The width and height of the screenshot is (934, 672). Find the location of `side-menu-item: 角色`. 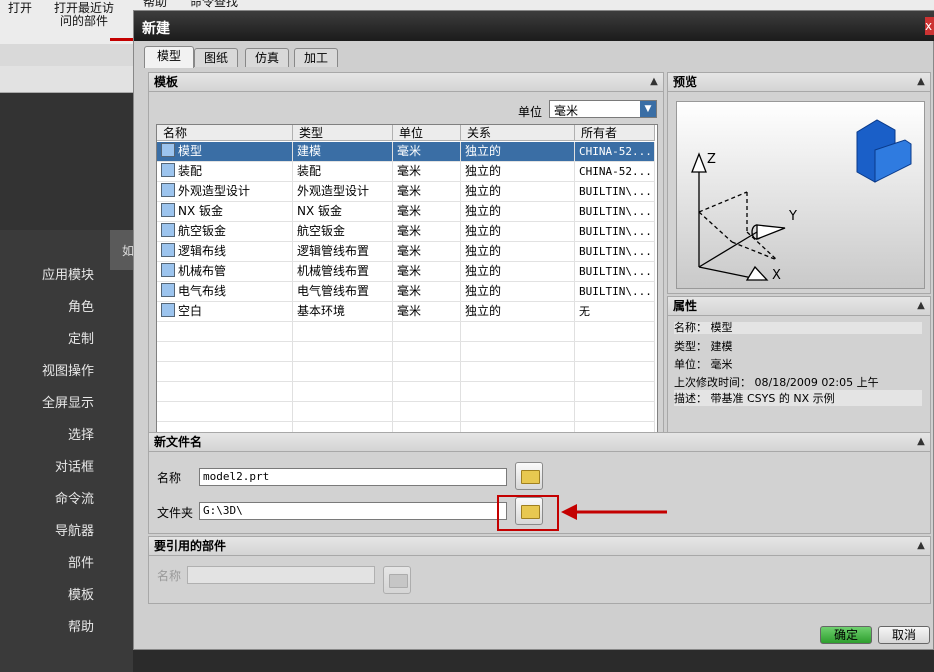

side-menu-item: 角色 is located at coordinates (81, 305).